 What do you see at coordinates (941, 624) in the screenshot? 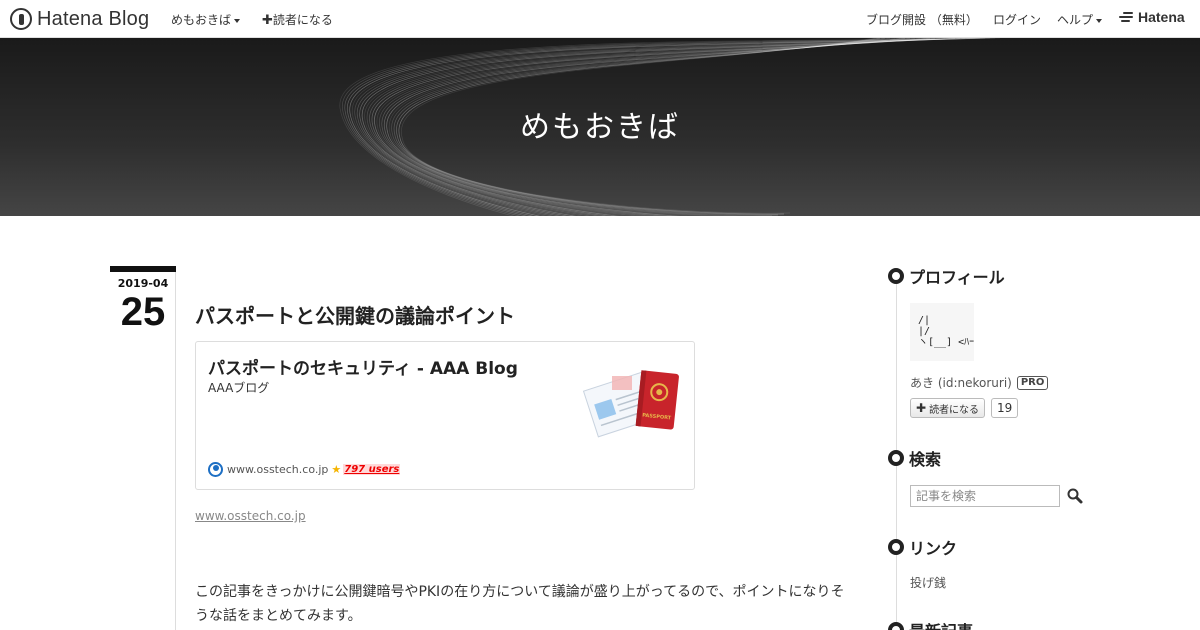
I see `sidebar-heading-label: 最新記事` at bounding box center [941, 624].